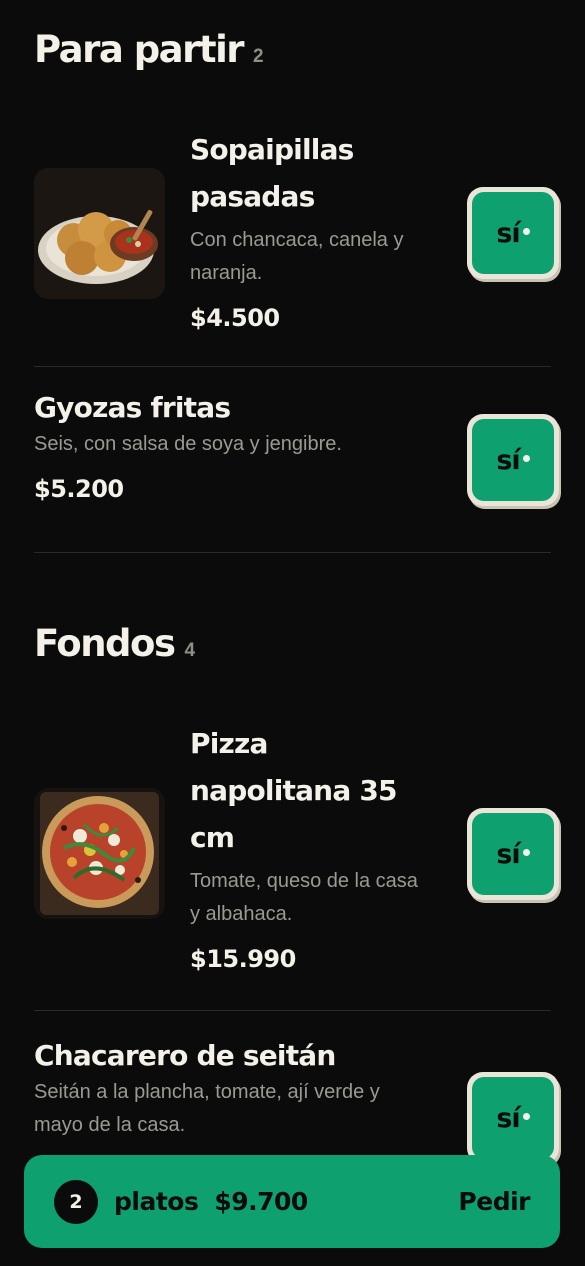  I want to click on order-cart-button: 2 platos $9.700 Pedir, so click(292, 1201).